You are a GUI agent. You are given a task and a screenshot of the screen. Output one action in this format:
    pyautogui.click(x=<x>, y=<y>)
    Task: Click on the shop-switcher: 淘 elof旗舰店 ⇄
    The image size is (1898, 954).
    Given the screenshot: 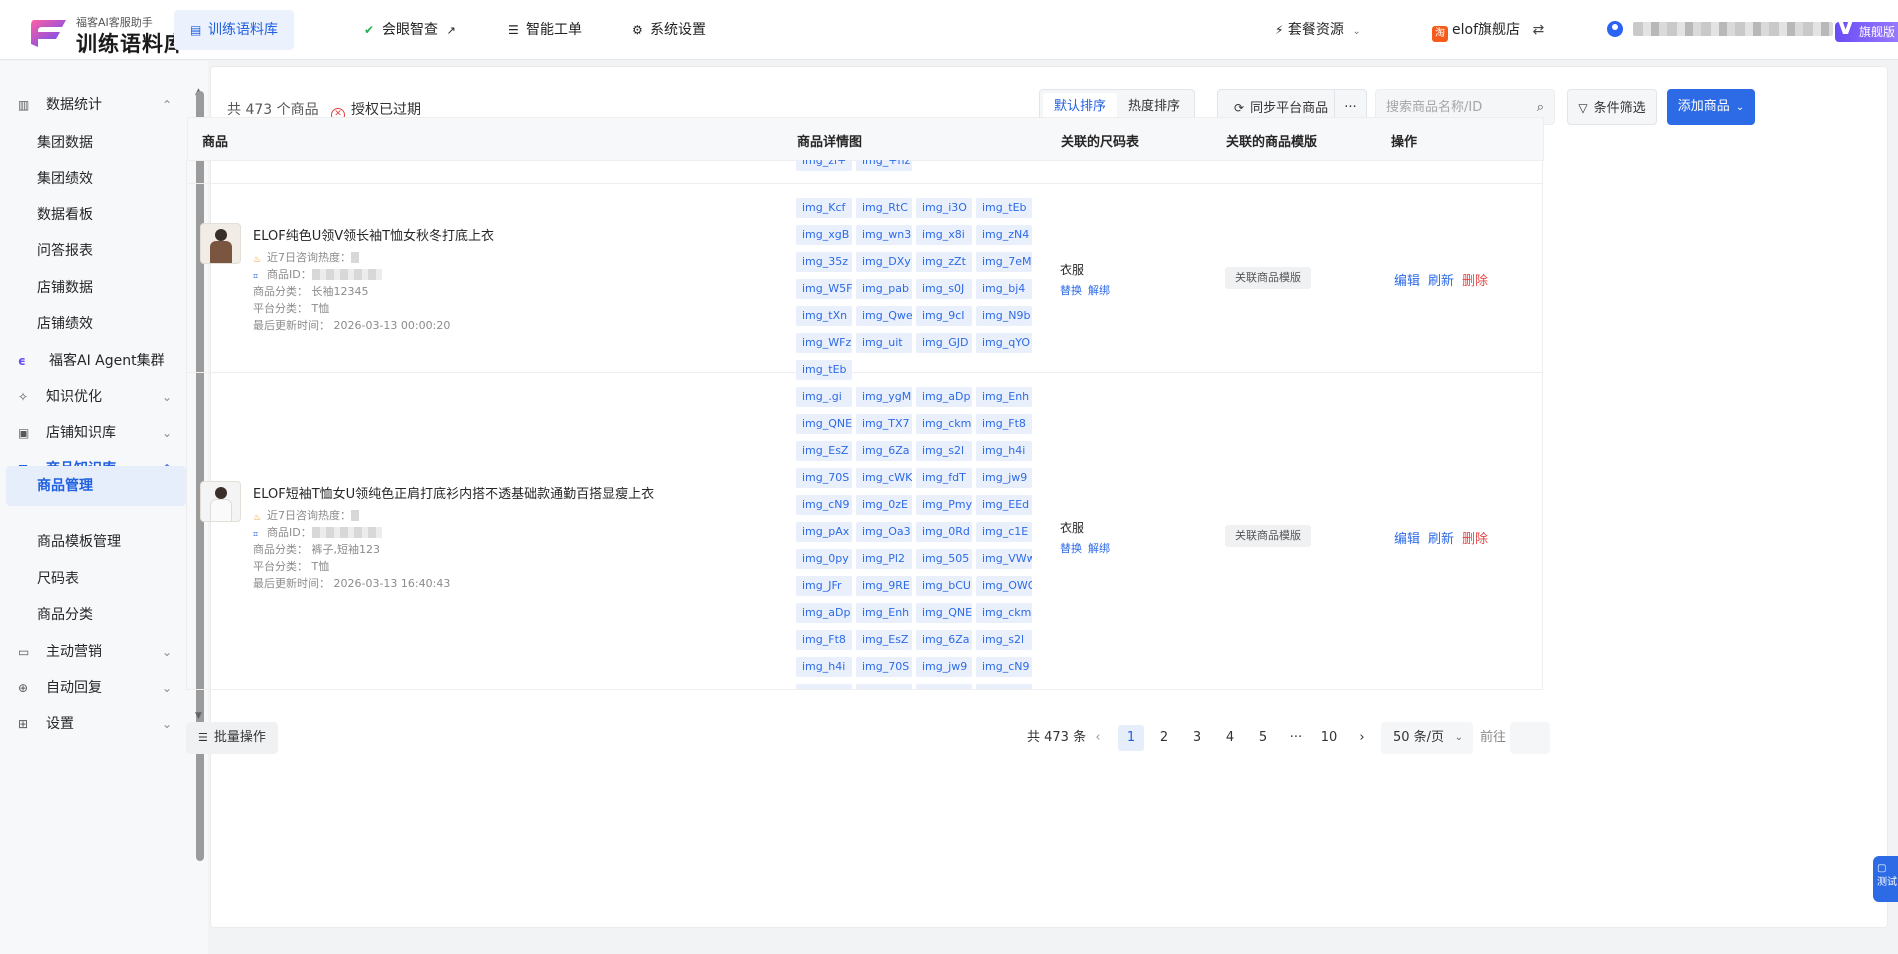 What is the action you would take?
    pyautogui.click(x=1488, y=30)
    